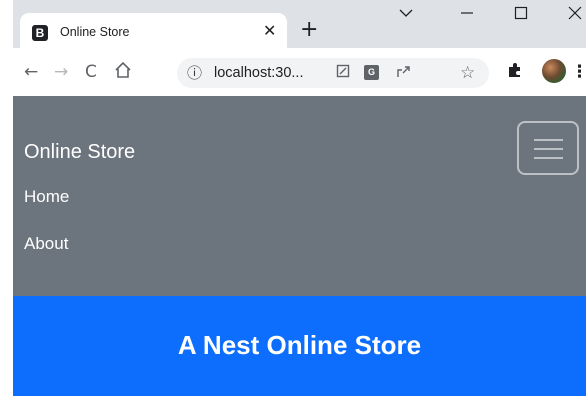 This screenshot has height=396, width=586. What do you see at coordinates (521, 15) in the screenshot?
I see `maximize-icon` at bounding box center [521, 15].